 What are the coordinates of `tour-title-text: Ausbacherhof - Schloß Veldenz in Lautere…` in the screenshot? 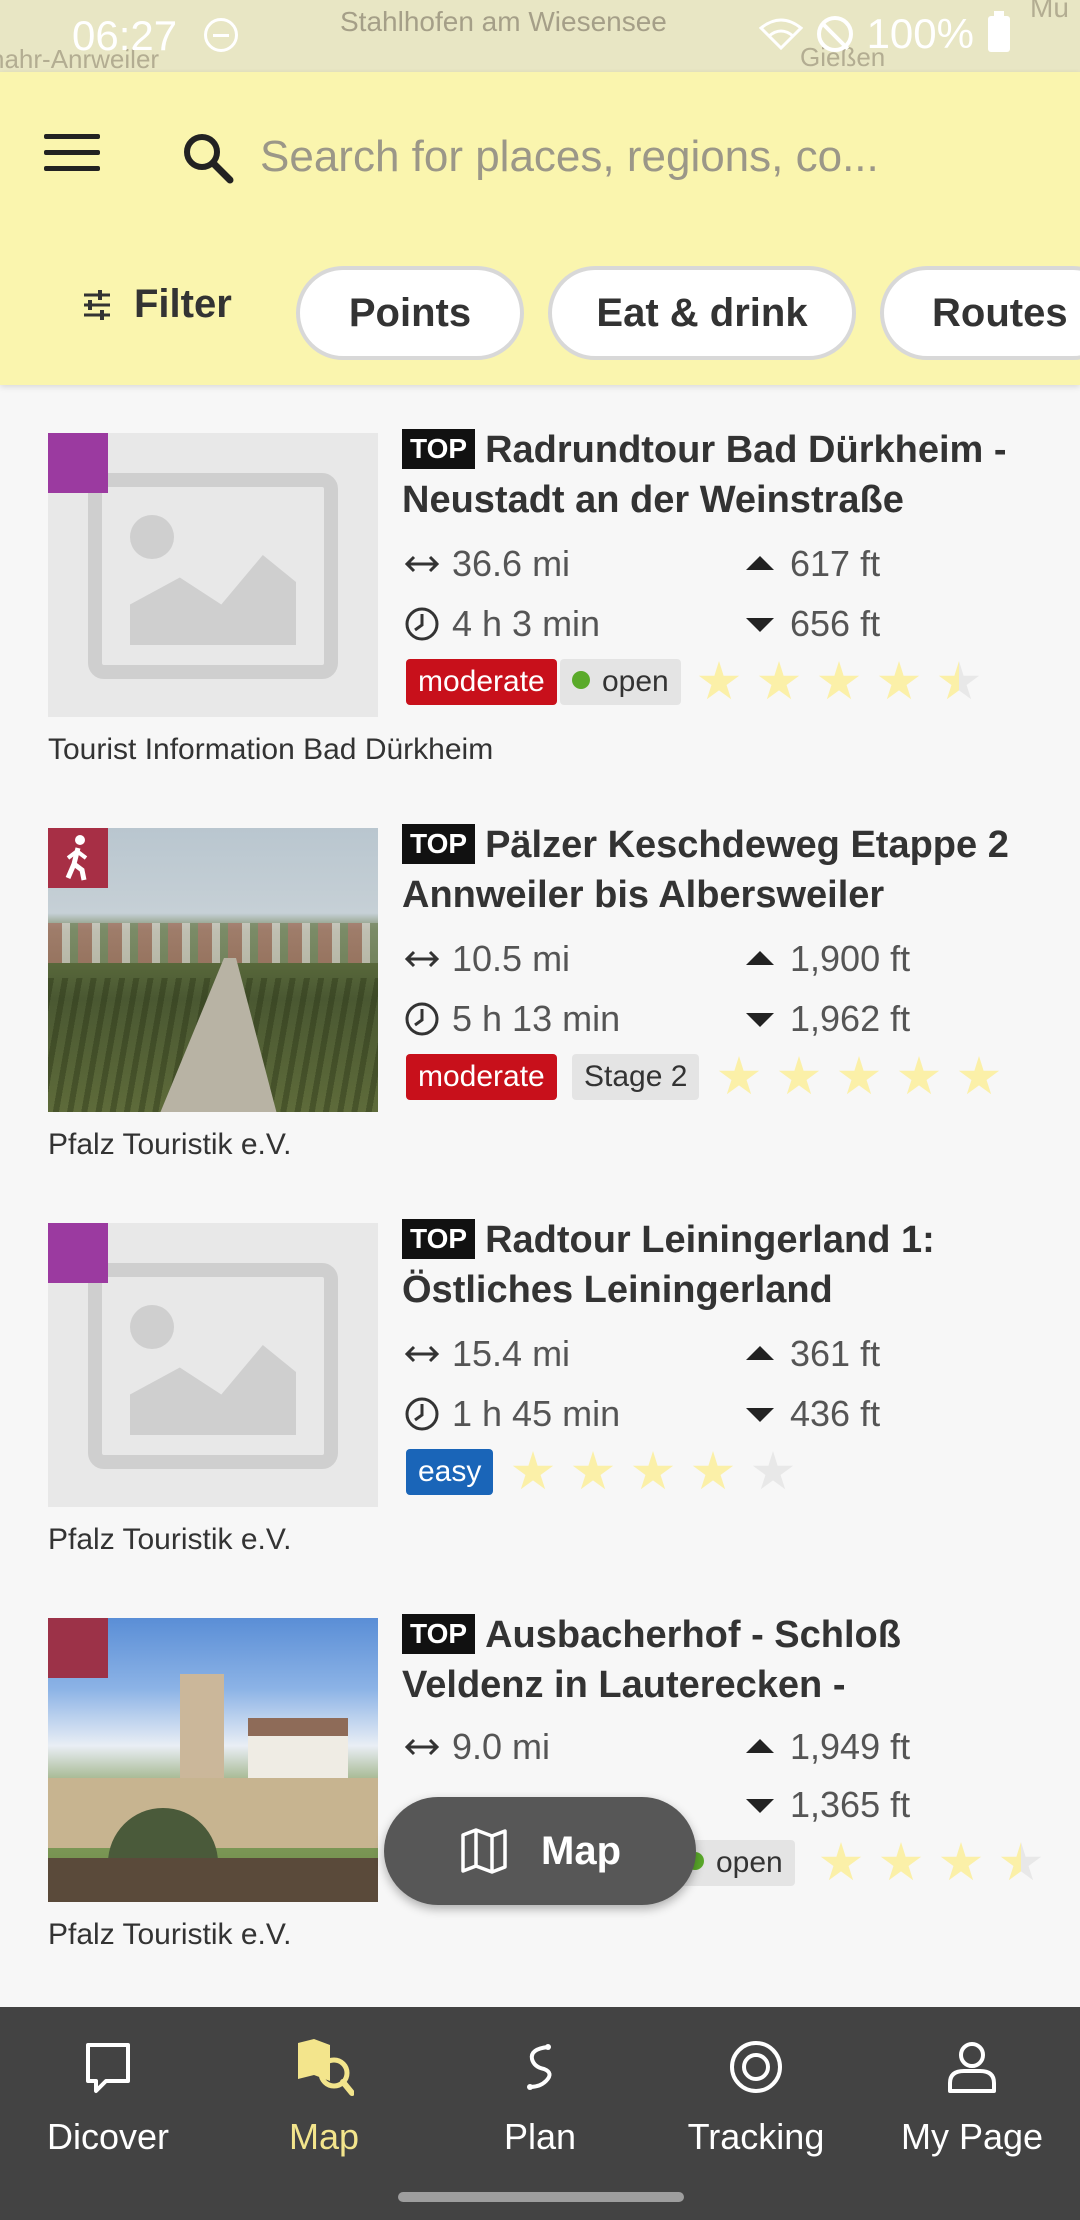 It's located at (651, 1660).